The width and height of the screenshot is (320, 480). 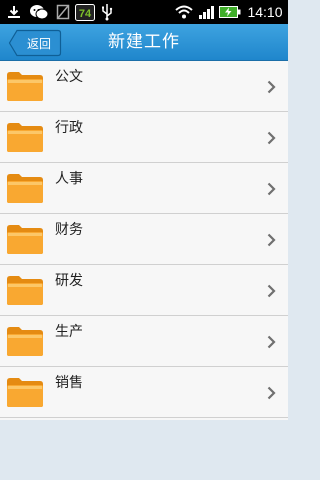 I want to click on list-item-label: 生产, so click(x=69, y=332).